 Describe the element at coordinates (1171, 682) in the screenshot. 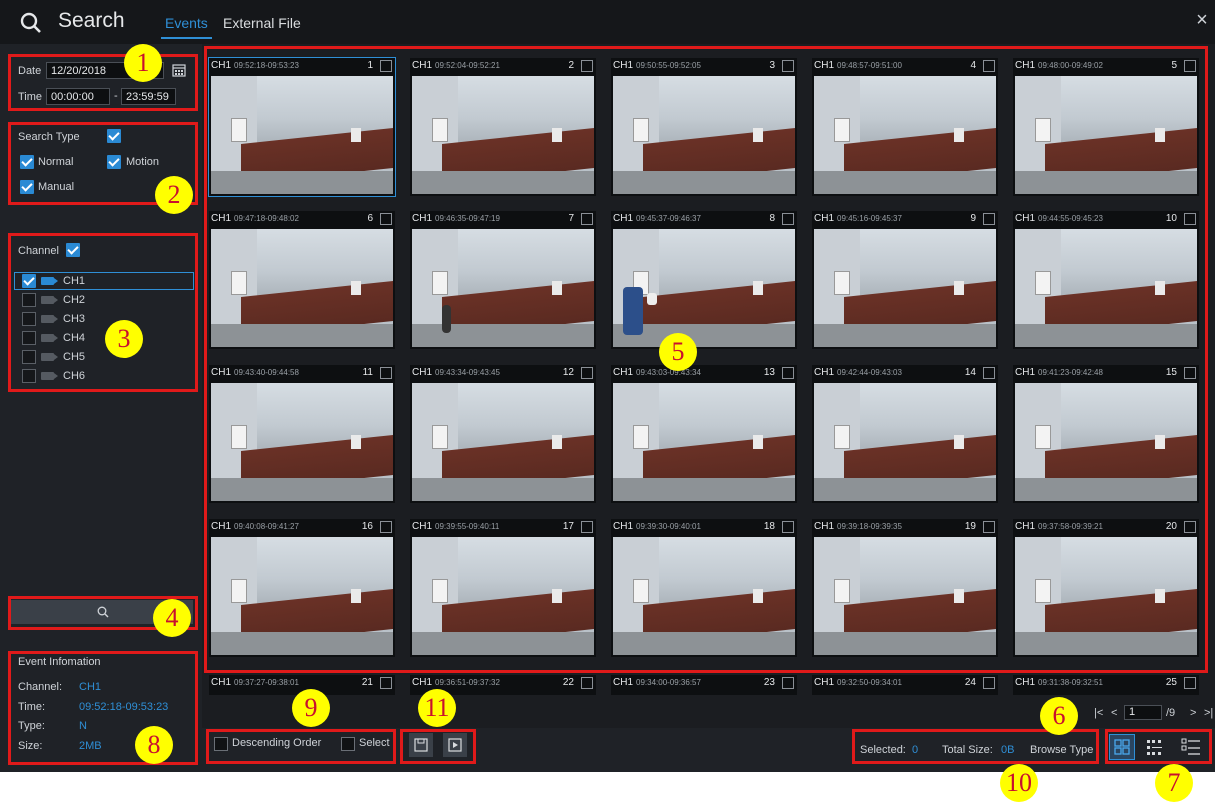

I see `thumbnail-index: 25` at that location.